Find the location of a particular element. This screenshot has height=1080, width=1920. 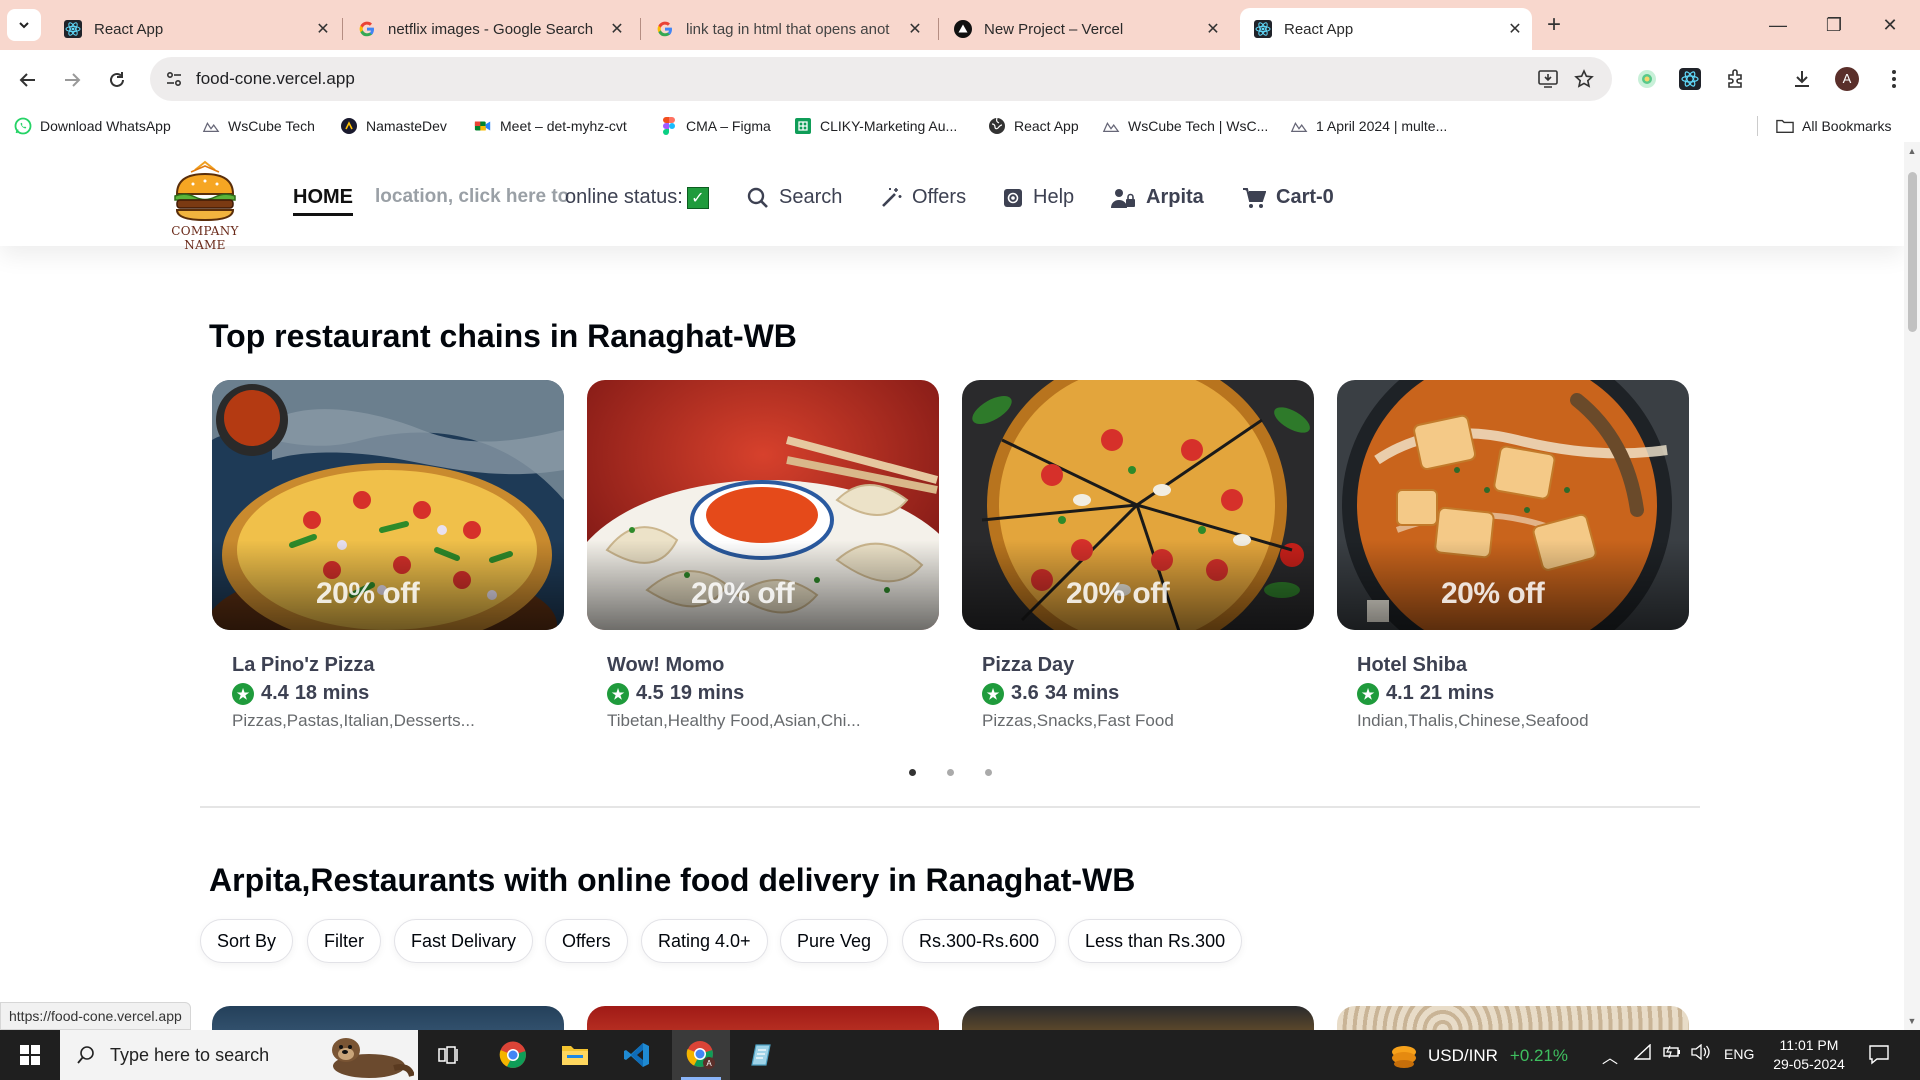

battery-icon is located at coordinates (1672, 1054).